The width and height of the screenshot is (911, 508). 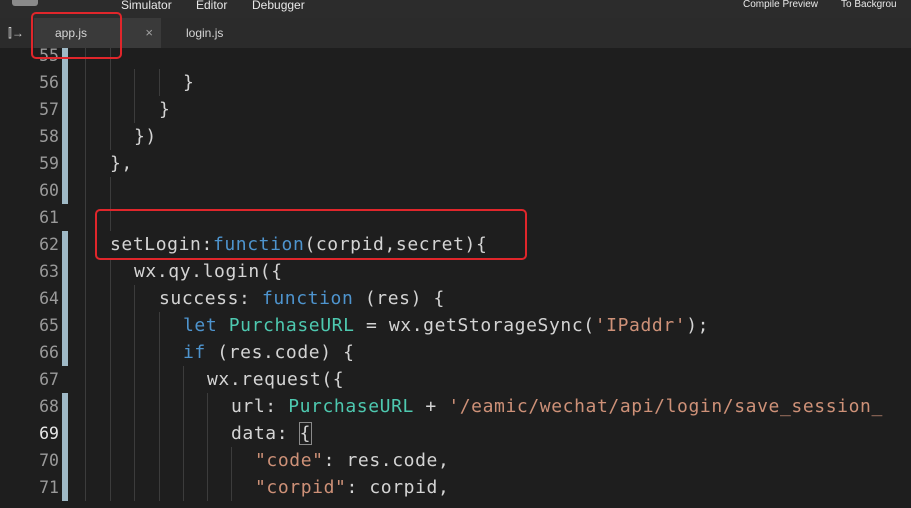 I want to click on code-line: 63 wx.qy.login({, so click(x=455, y=271).